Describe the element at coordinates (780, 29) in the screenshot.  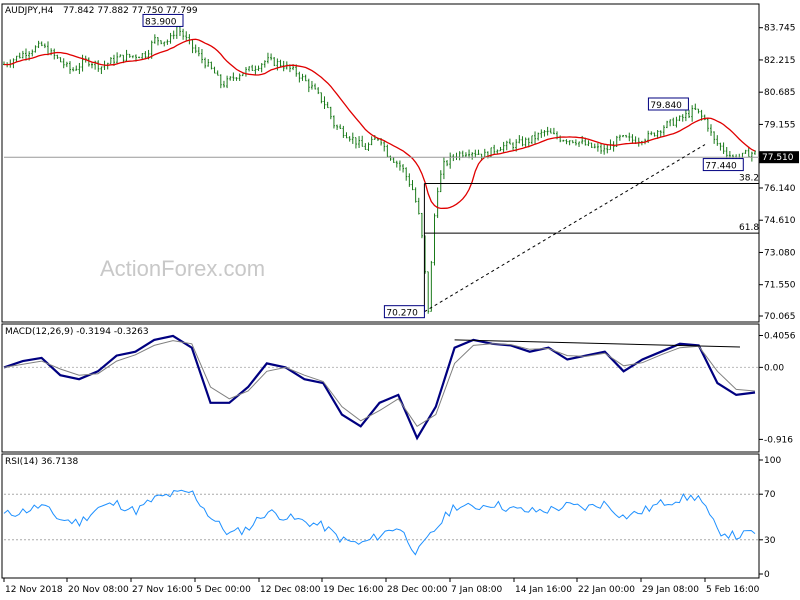
I see `price-tick-label: 83.745` at that location.